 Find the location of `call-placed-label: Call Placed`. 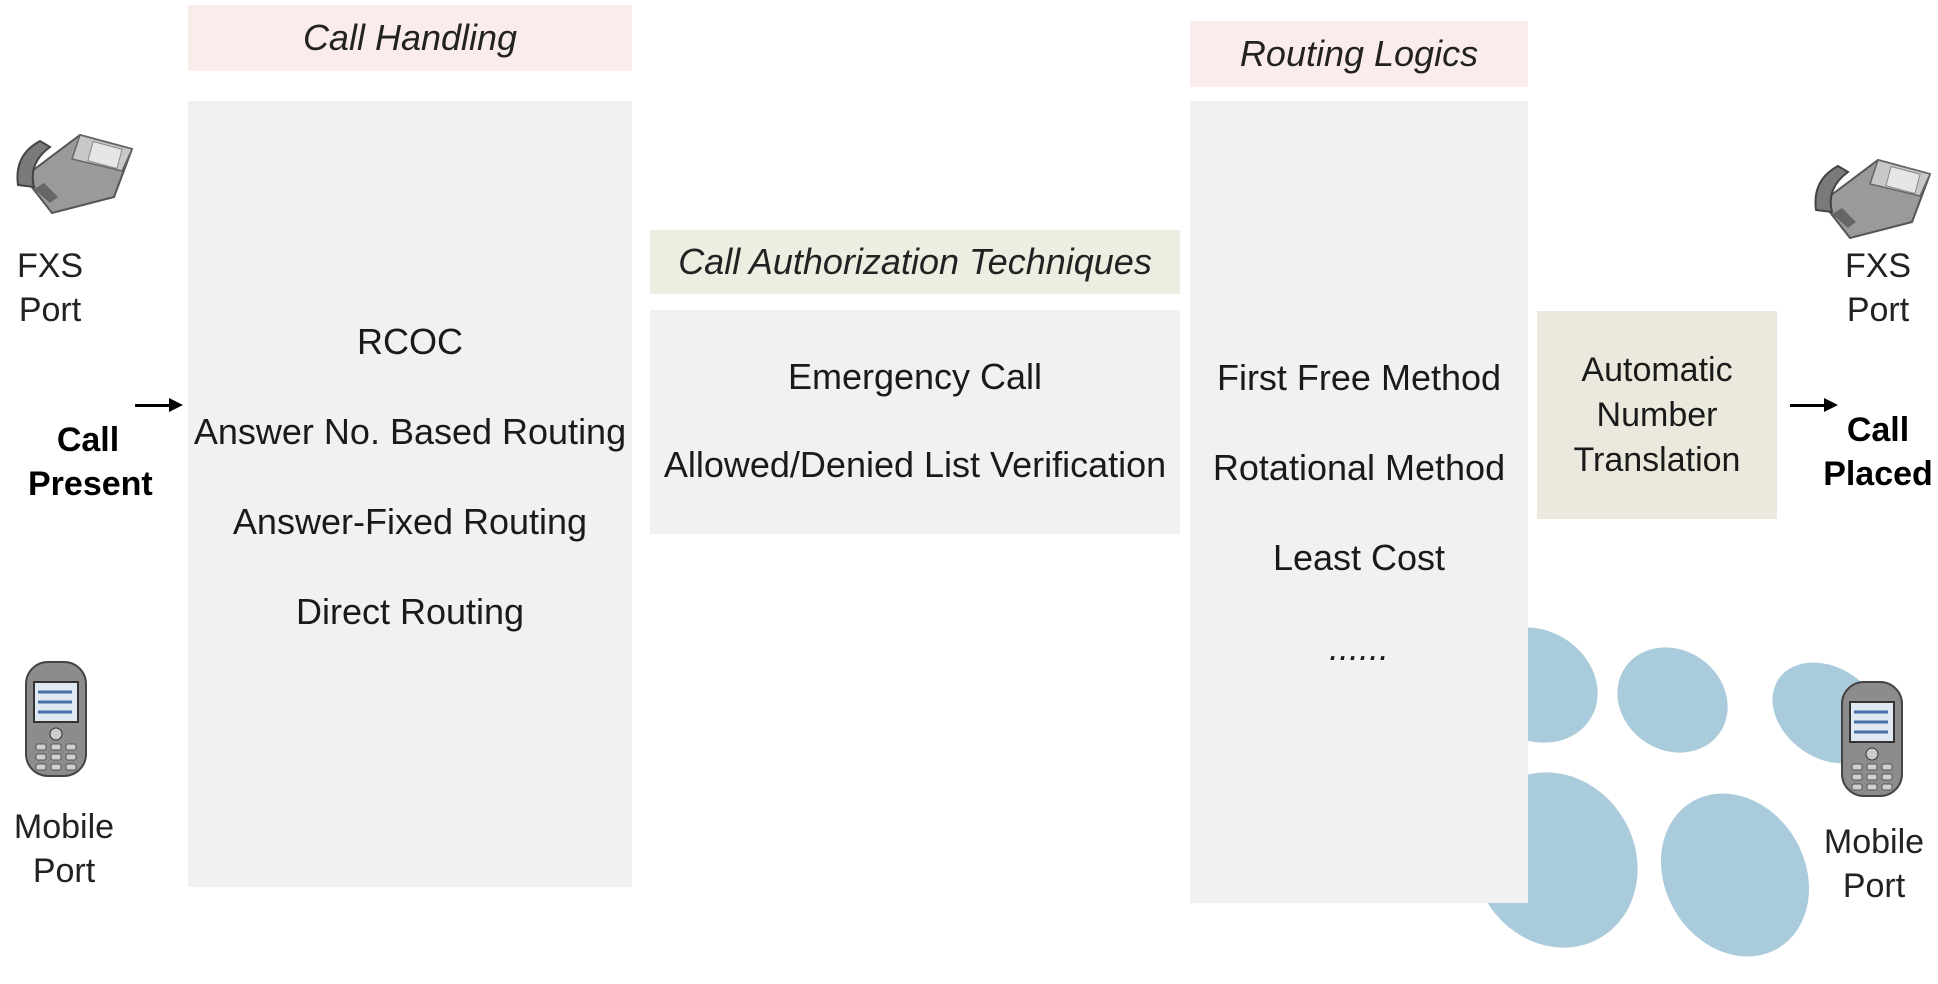

call-placed-label: Call Placed is located at coordinates (1878, 452).